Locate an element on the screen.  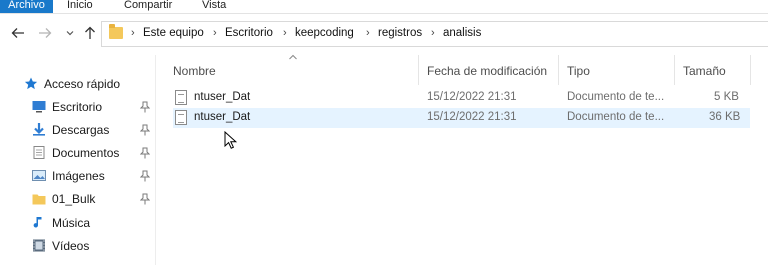
desktop-icon is located at coordinates (39, 107).